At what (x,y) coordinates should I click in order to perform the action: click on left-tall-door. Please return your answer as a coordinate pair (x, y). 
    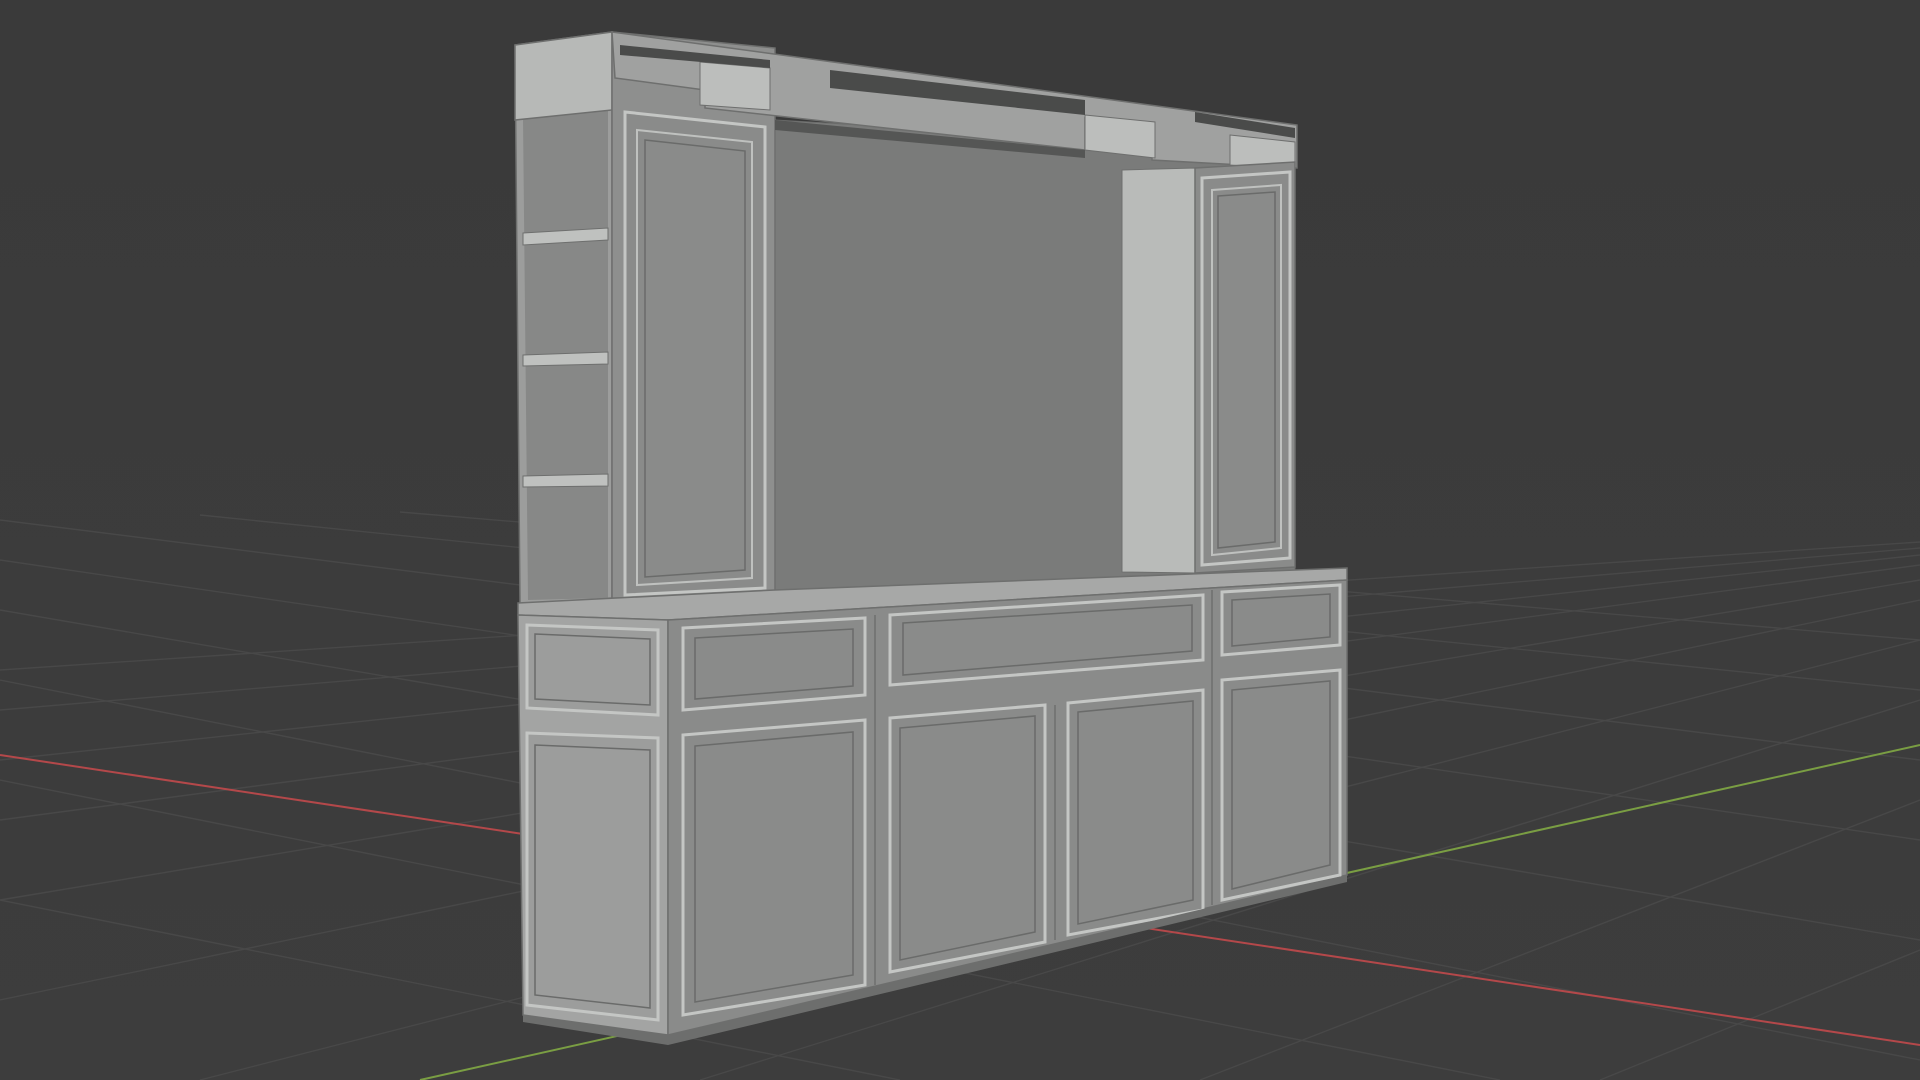
    Looking at the image, I should click on (695, 353).